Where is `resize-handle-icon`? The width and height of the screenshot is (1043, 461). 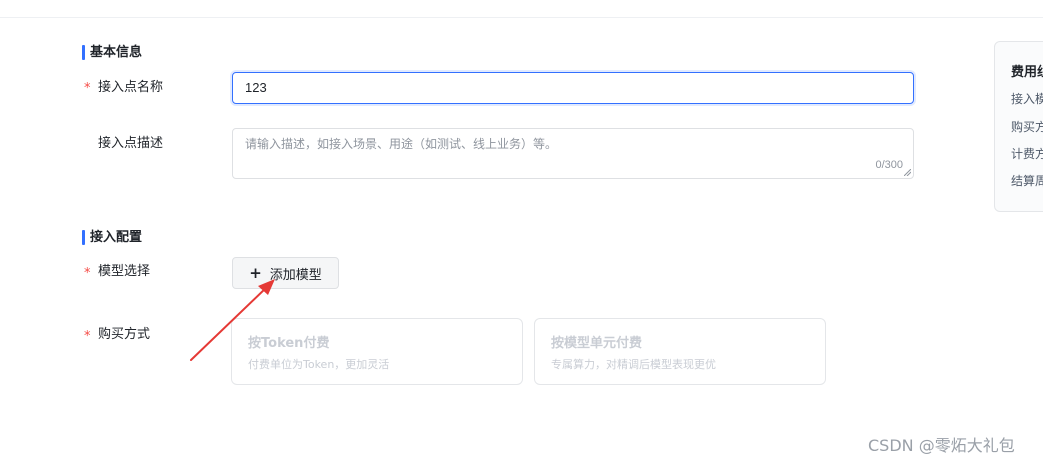
resize-handle-icon is located at coordinates (907, 172).